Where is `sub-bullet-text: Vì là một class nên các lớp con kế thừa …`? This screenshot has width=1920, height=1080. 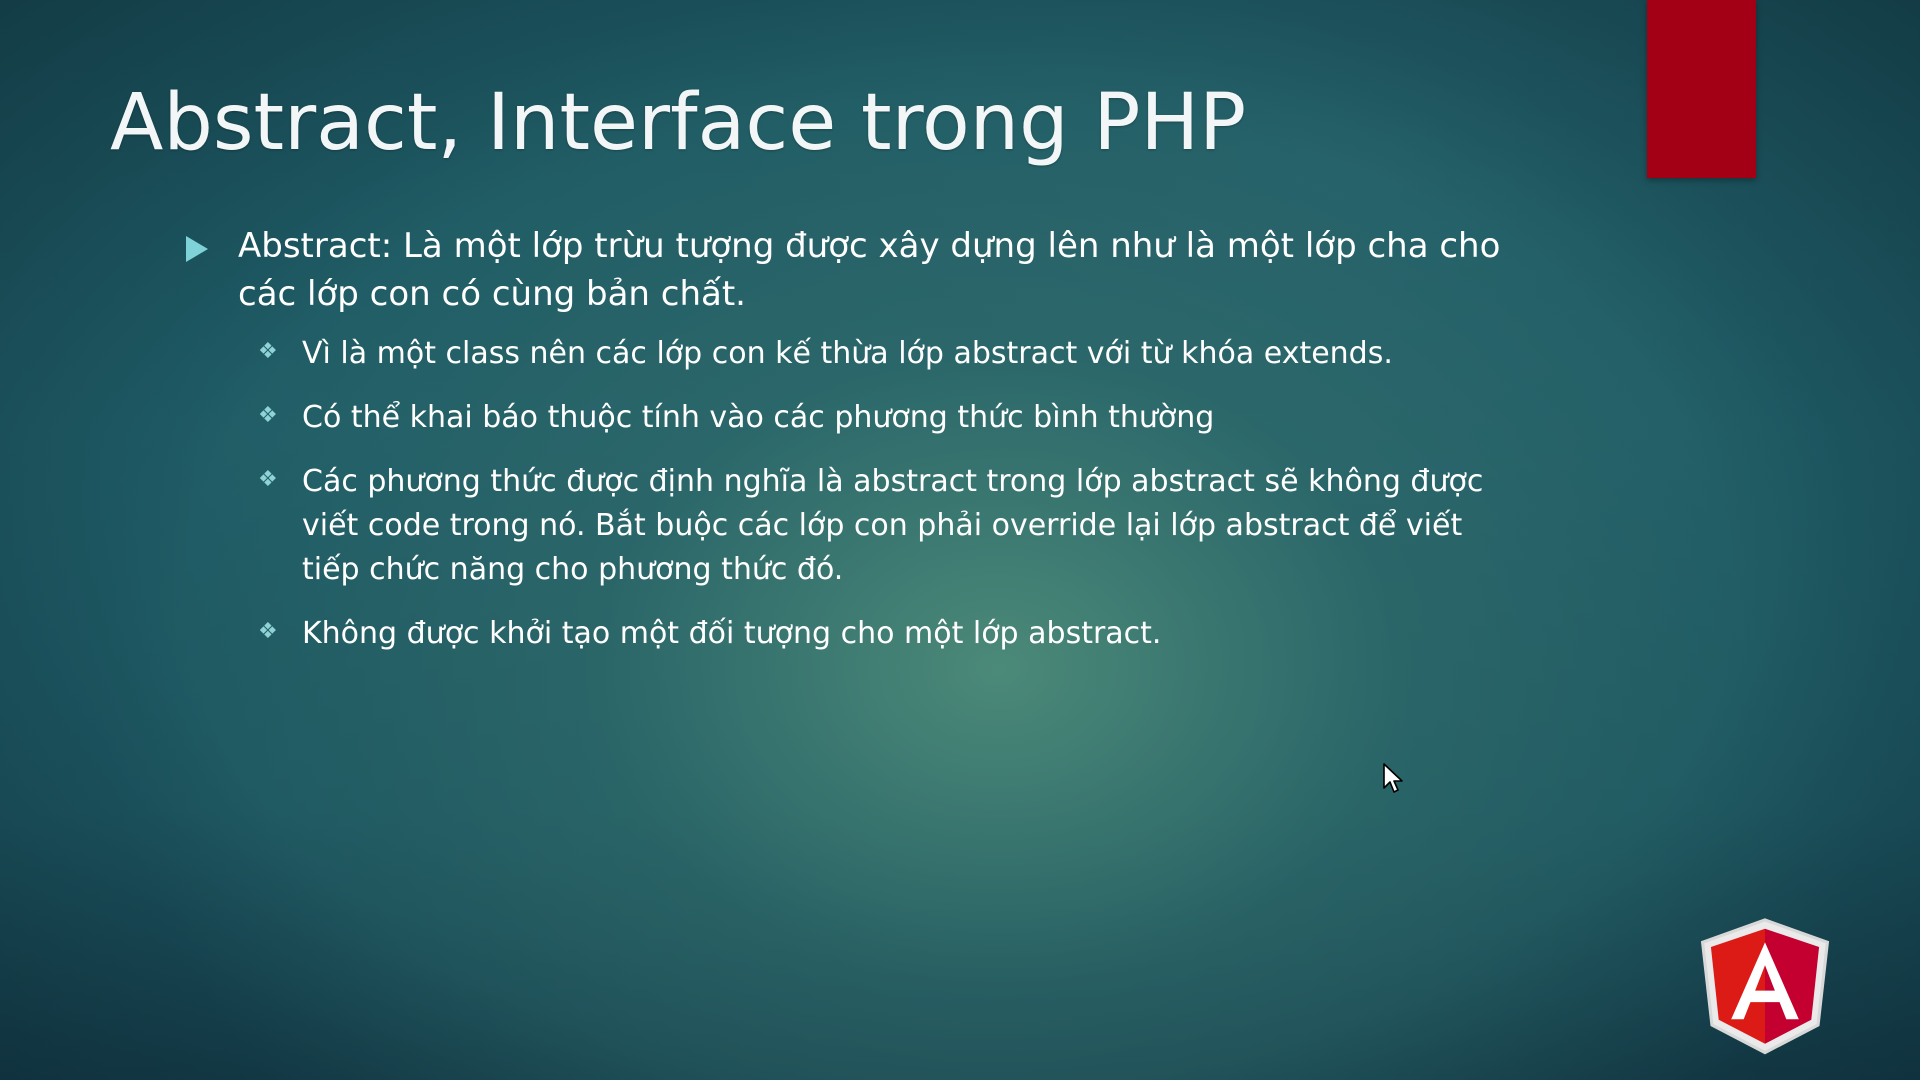 sub-bullet-text: Vì là một class nên các lớp con kế thừa … is located at coordinates (847, 353).